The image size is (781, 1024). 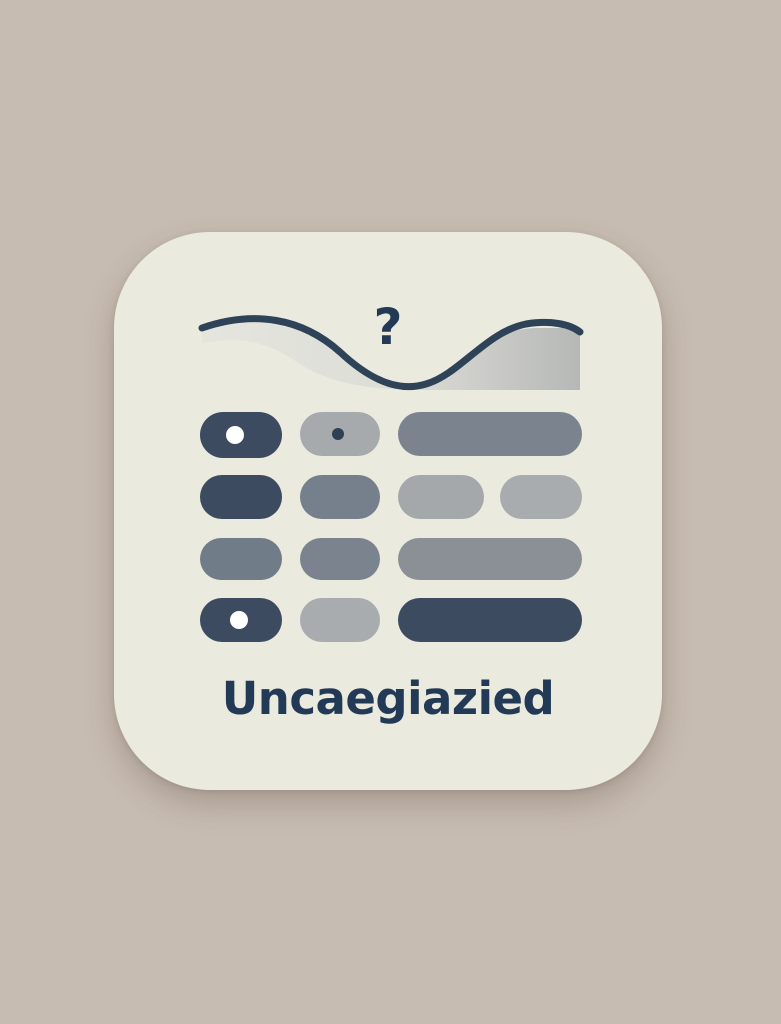 I want to click on bar-row3-a, so click(x=241, y=559).